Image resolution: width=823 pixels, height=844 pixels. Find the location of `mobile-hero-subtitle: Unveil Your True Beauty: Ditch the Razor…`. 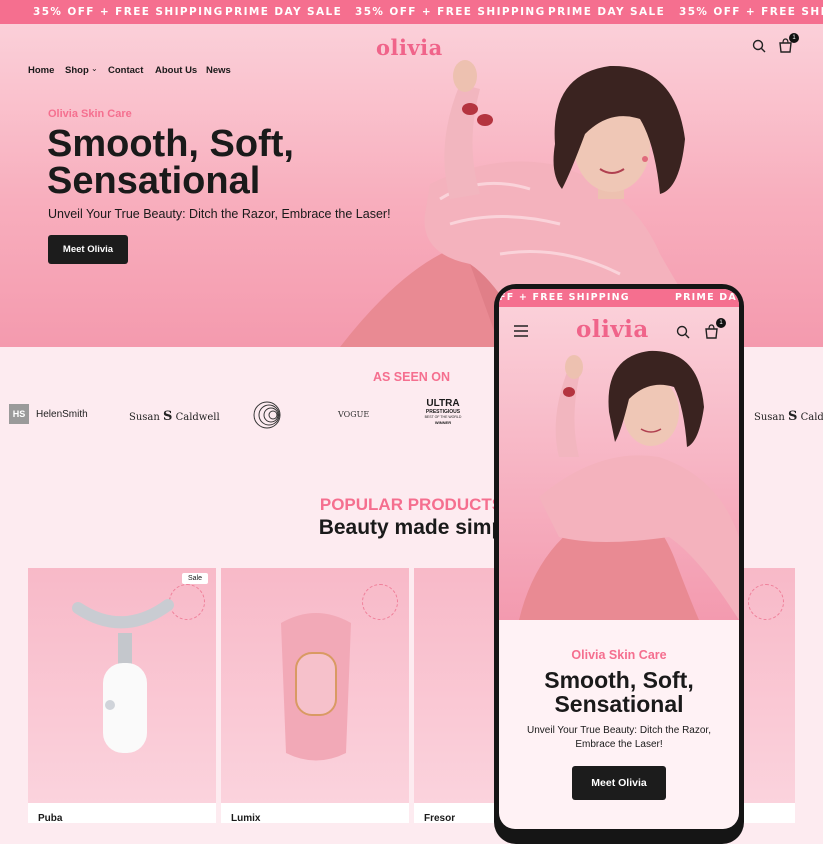

mobile-hero-subtitle: Unveil Your True Beauty: Ditch the Razor… is located at coordinates (619, 738).